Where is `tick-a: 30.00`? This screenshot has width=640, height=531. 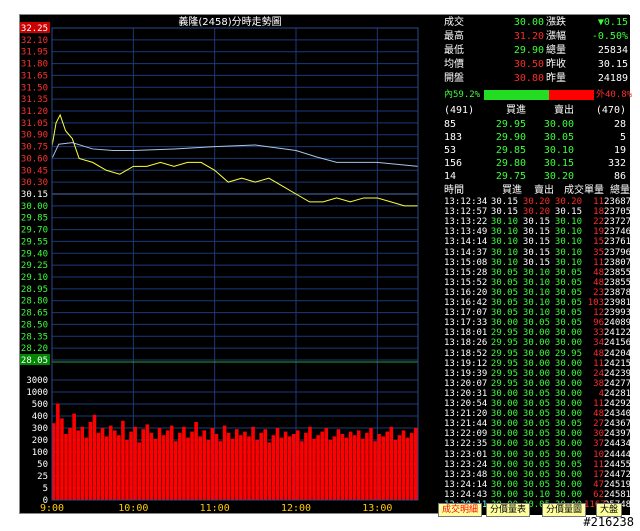 tick-a: 30.00 is located at coordinates (536, 373).